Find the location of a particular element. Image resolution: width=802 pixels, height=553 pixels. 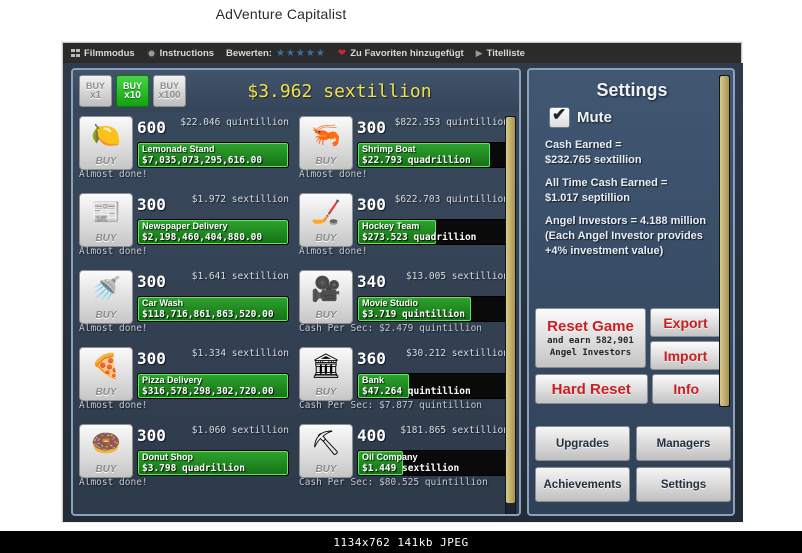

business-status: Cash Per Sec: $2.479 quintillion is located at coordinates (391, 328).